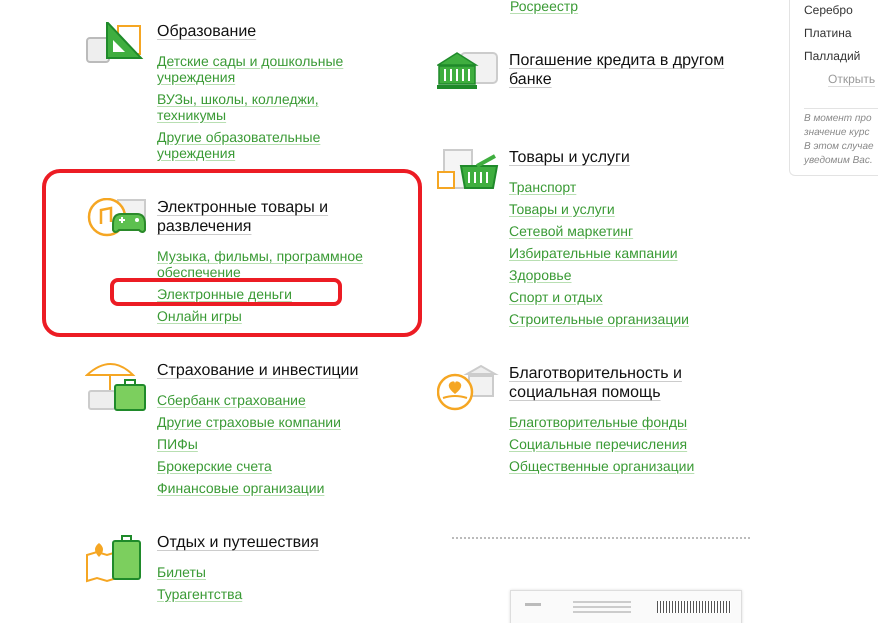 Image resolution: width=878 pixels, height=623 pixels. I want to click on category-link: Финансовые организации, so click(240, 488).